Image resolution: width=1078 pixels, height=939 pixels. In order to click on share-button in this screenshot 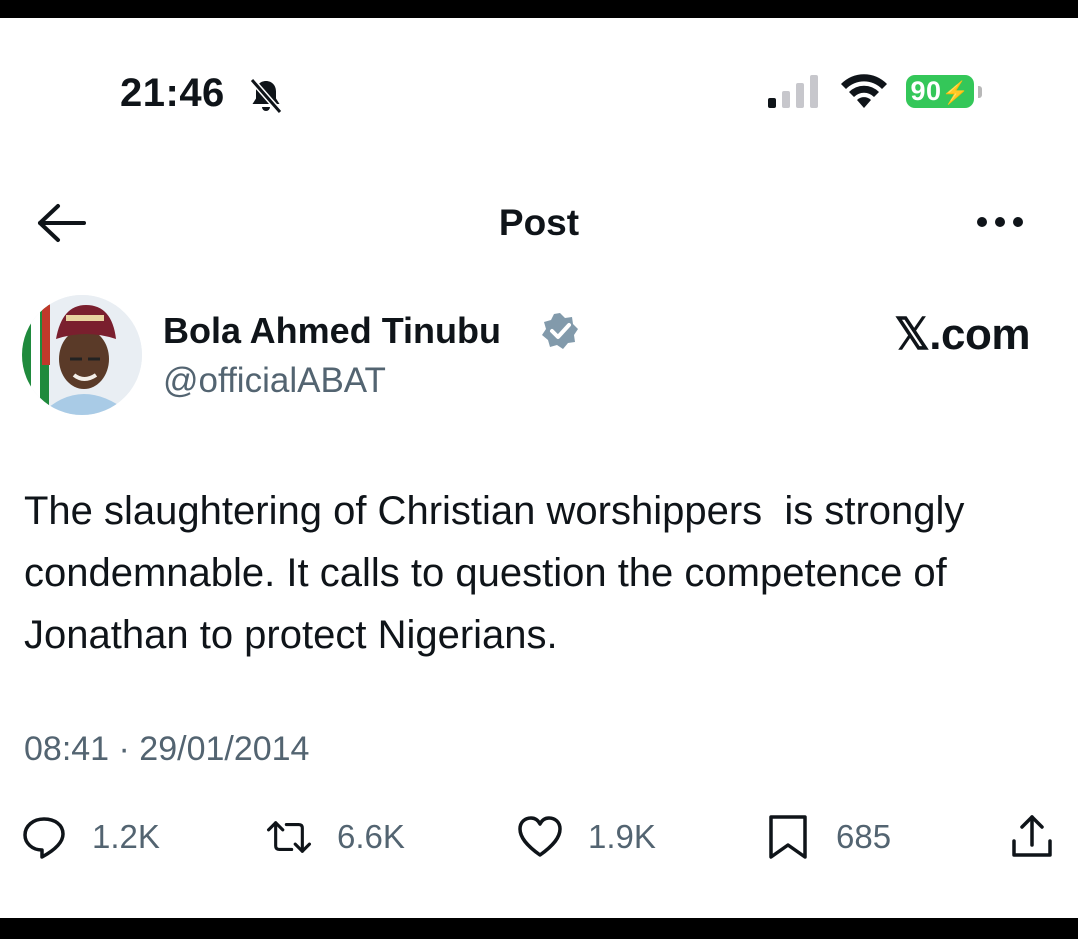, I will do `click(1032, 837)`.